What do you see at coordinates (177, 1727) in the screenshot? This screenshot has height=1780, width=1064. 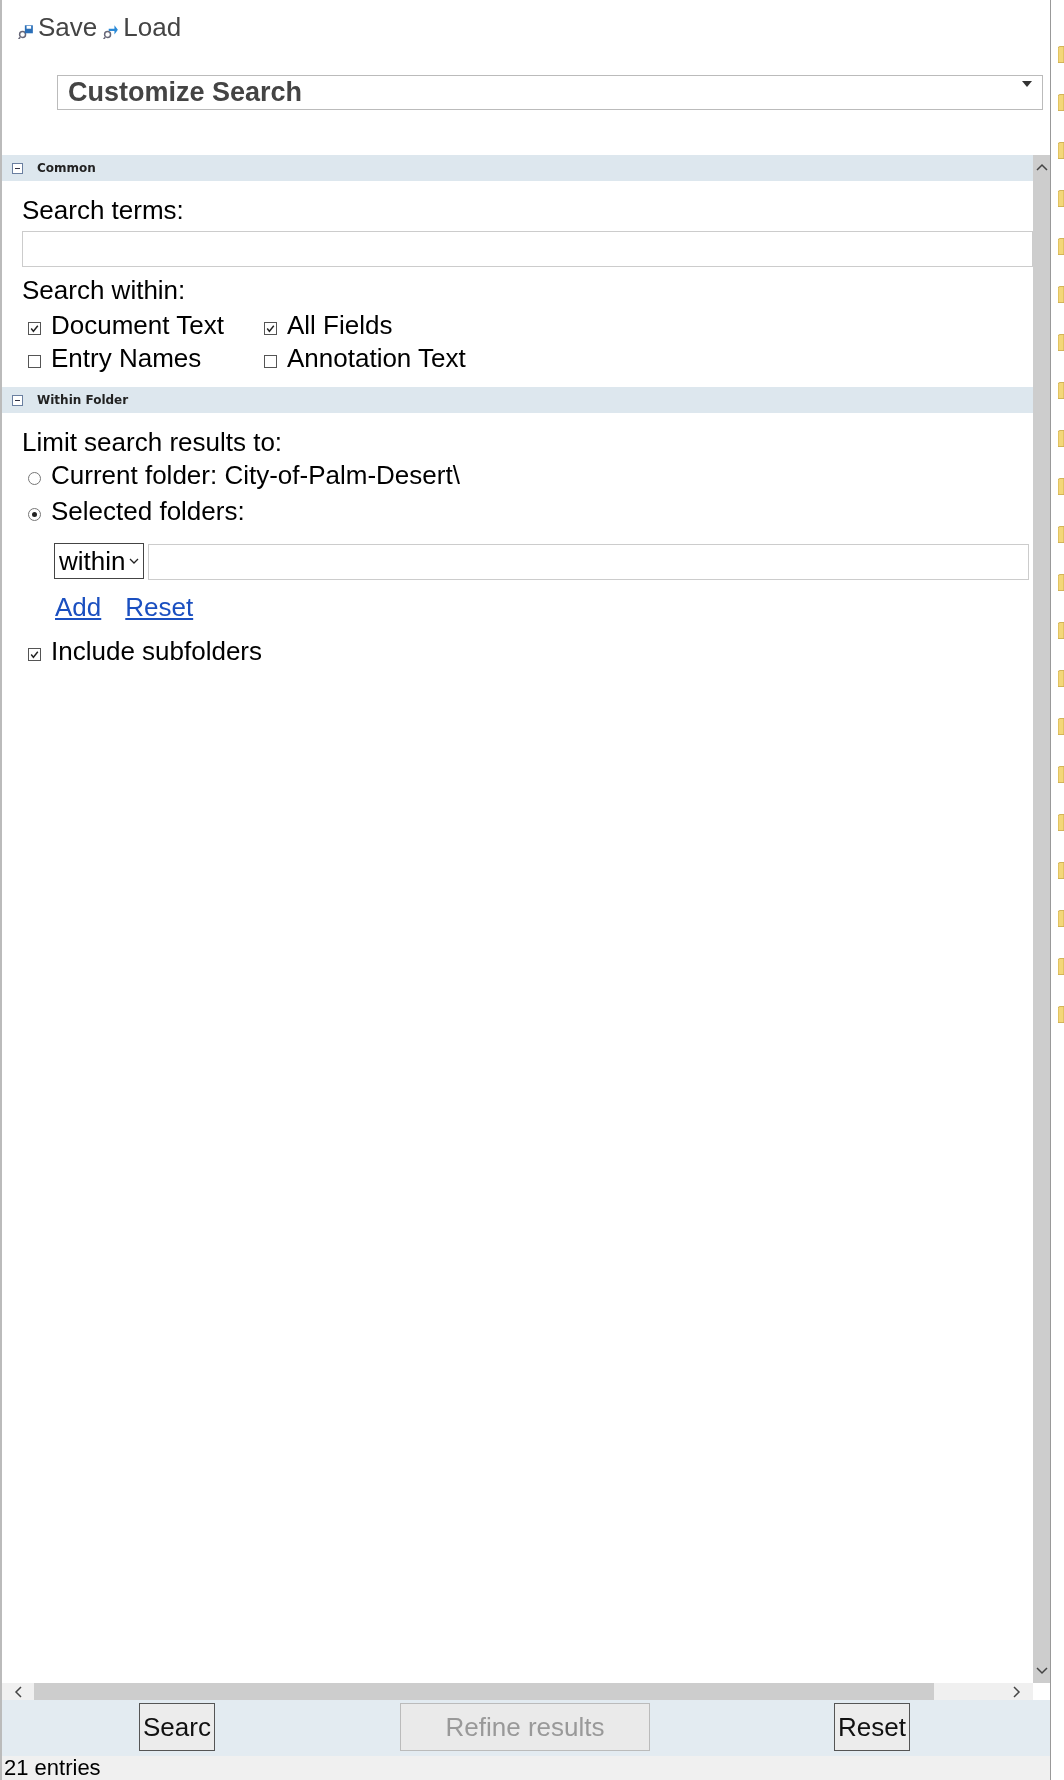 I see `action-button: Searc` at bounding box center [177, 1727].